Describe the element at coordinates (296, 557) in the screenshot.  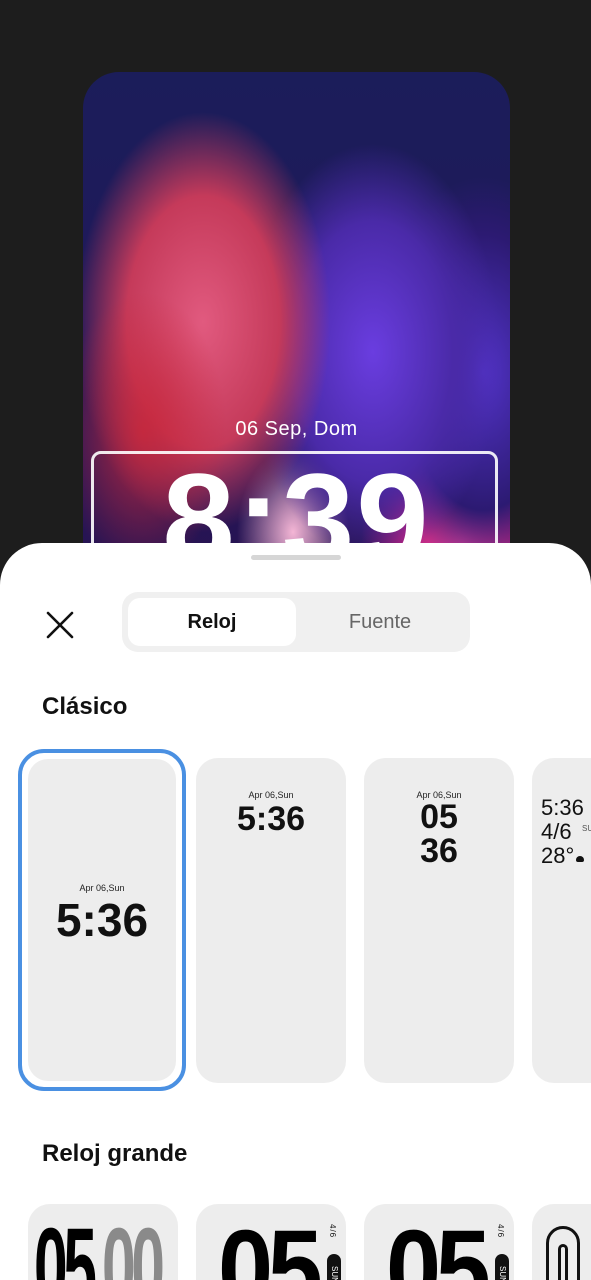
I see `sheet-grabber` at that location.